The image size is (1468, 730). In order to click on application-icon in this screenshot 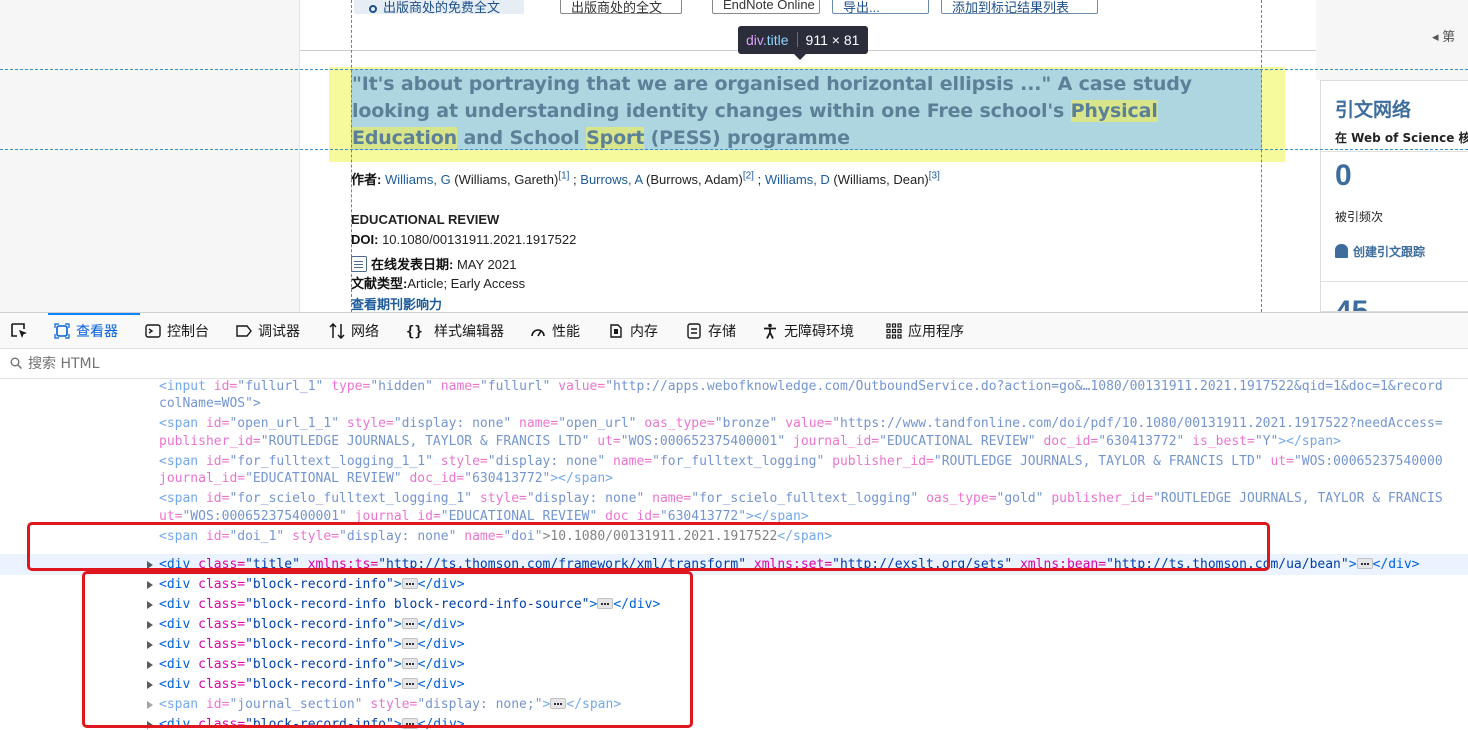, I will do `click(894, 331)`.